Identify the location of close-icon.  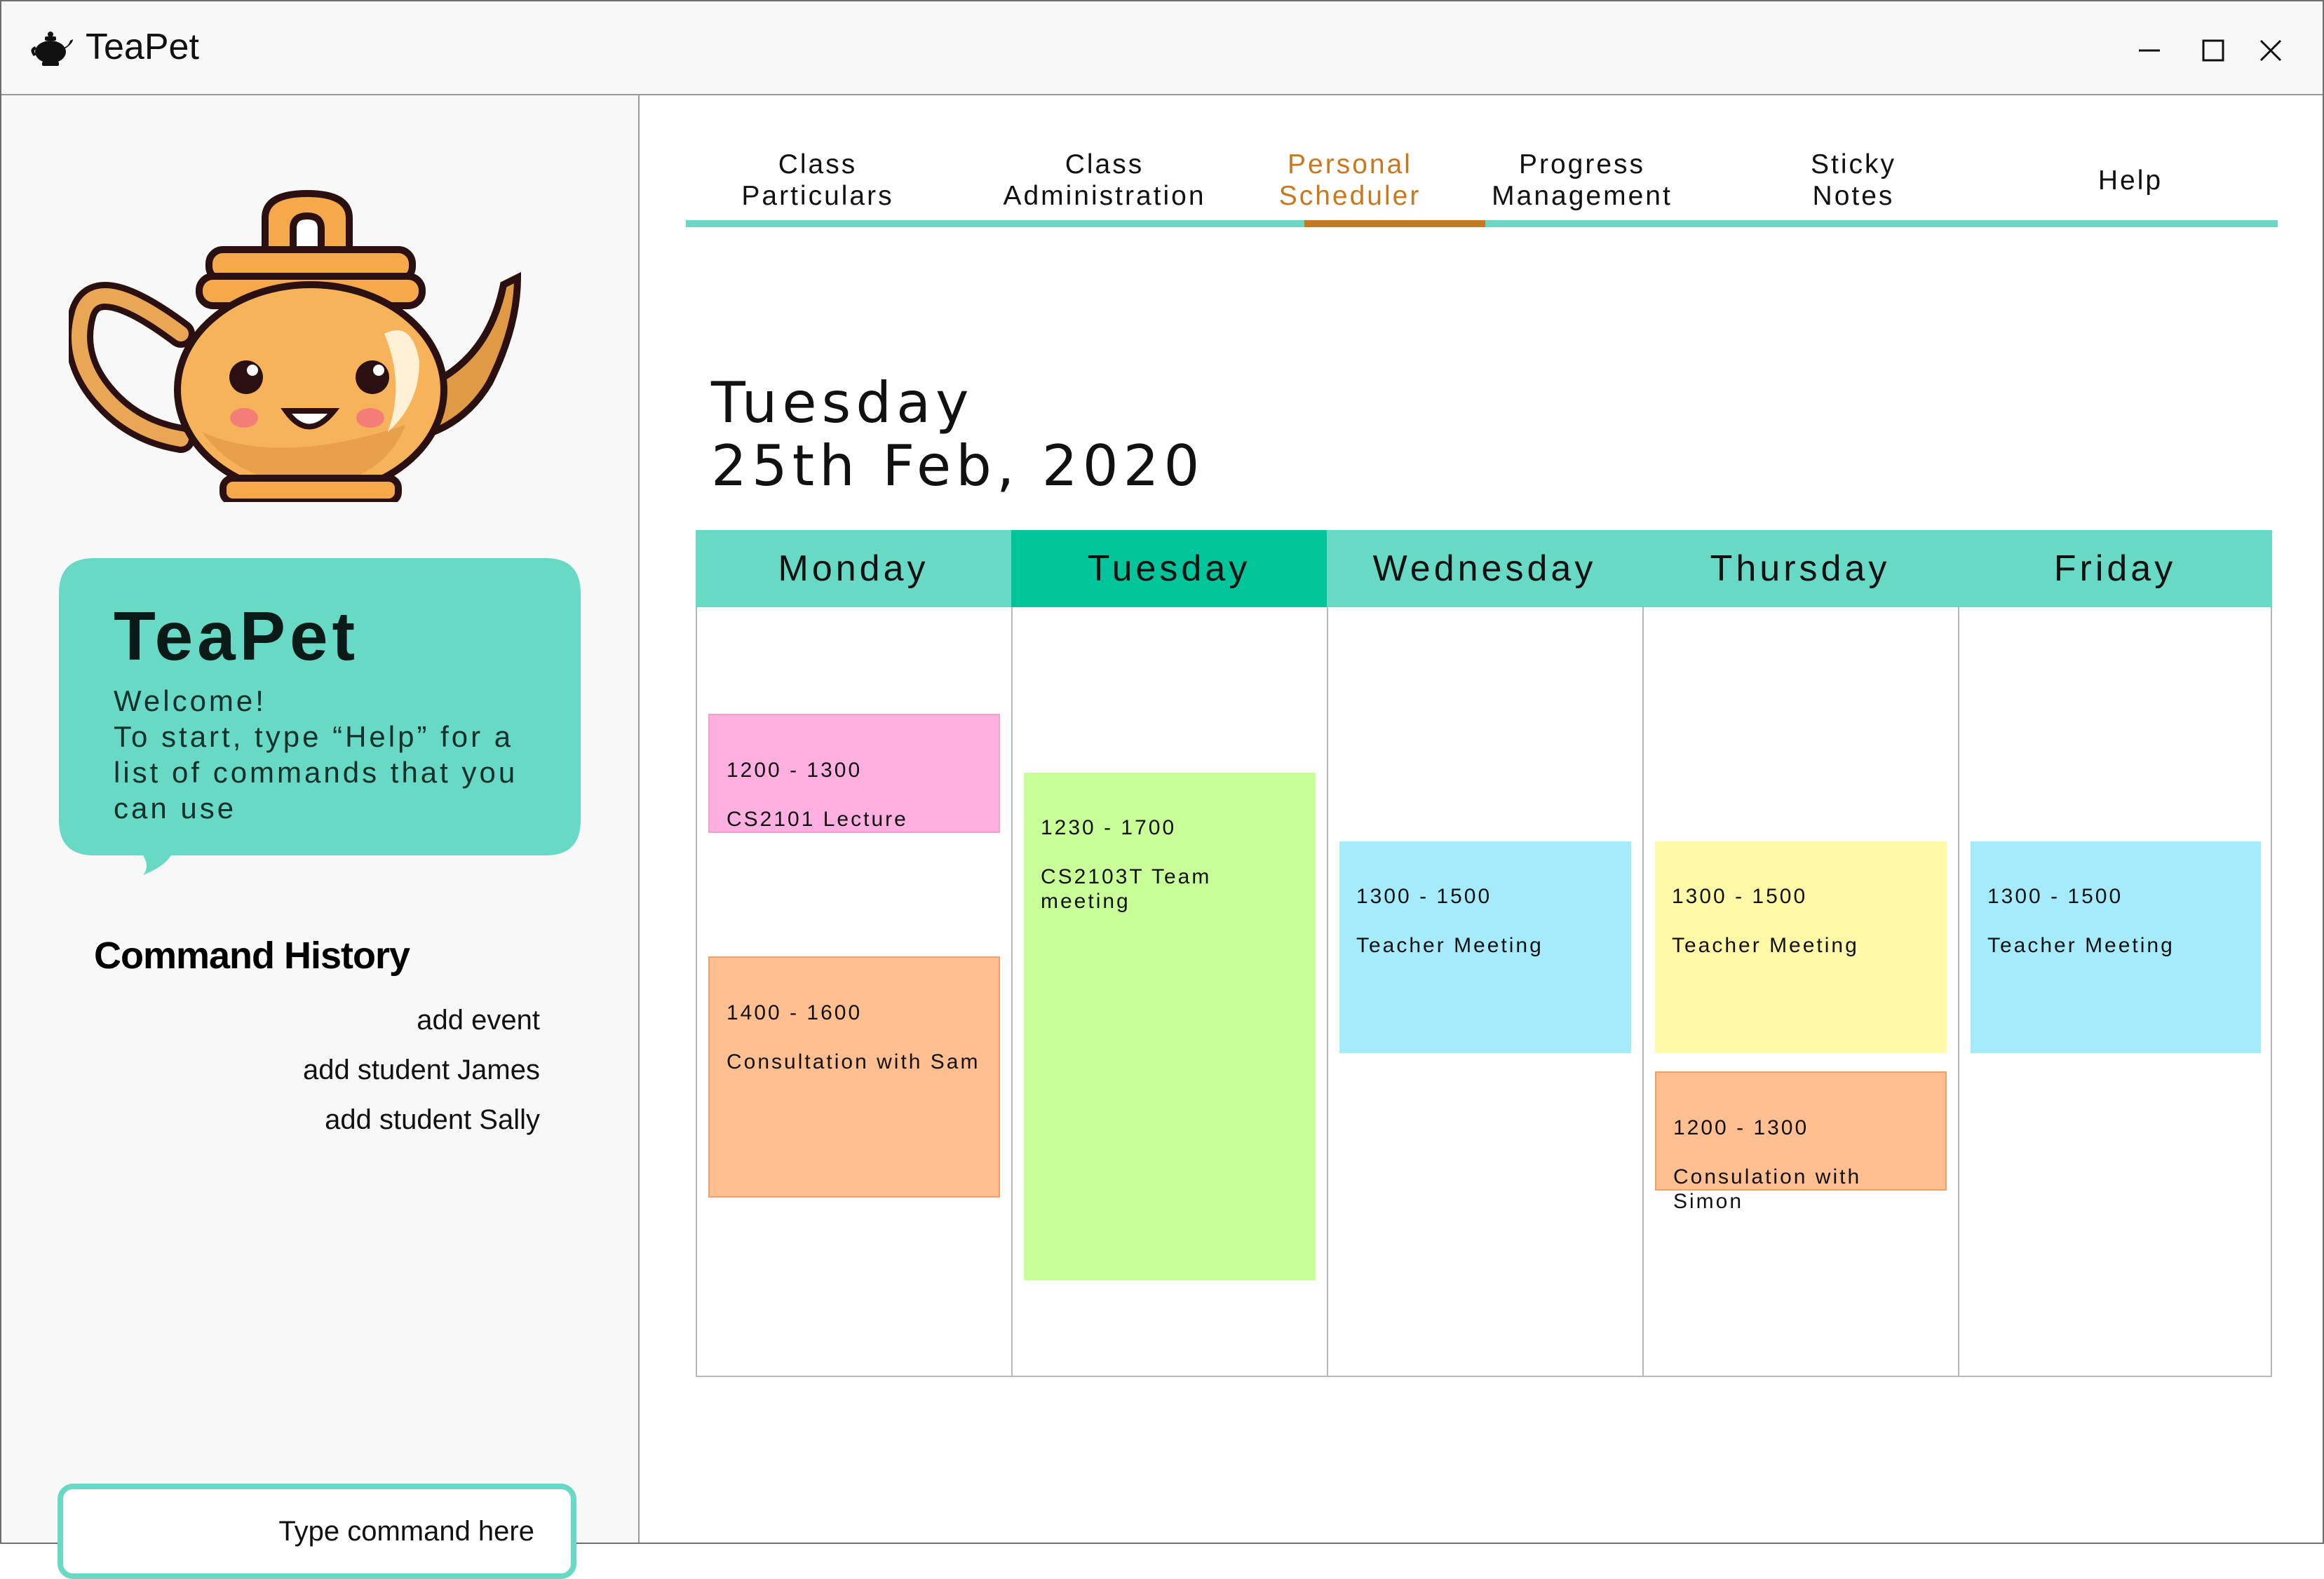
(2271, 50).